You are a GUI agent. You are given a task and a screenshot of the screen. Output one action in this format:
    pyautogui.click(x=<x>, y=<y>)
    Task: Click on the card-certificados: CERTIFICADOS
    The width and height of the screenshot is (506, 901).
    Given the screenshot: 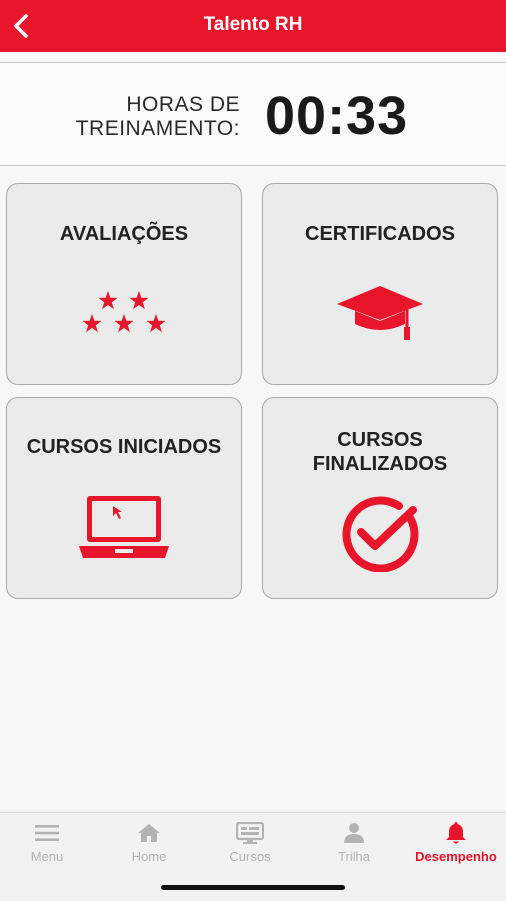 What is the action you would take?
    pyautogui.click(x=380, y=284)
    